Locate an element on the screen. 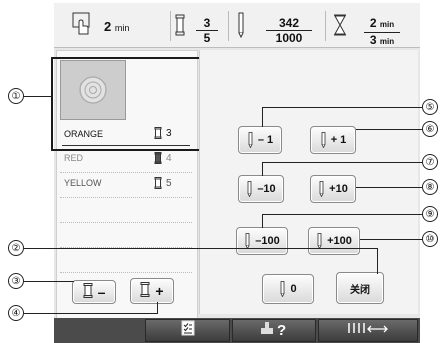 The height and width of the screenshot is (343, 446). plus-100-label: +100 is located at coordinates (339, 241).